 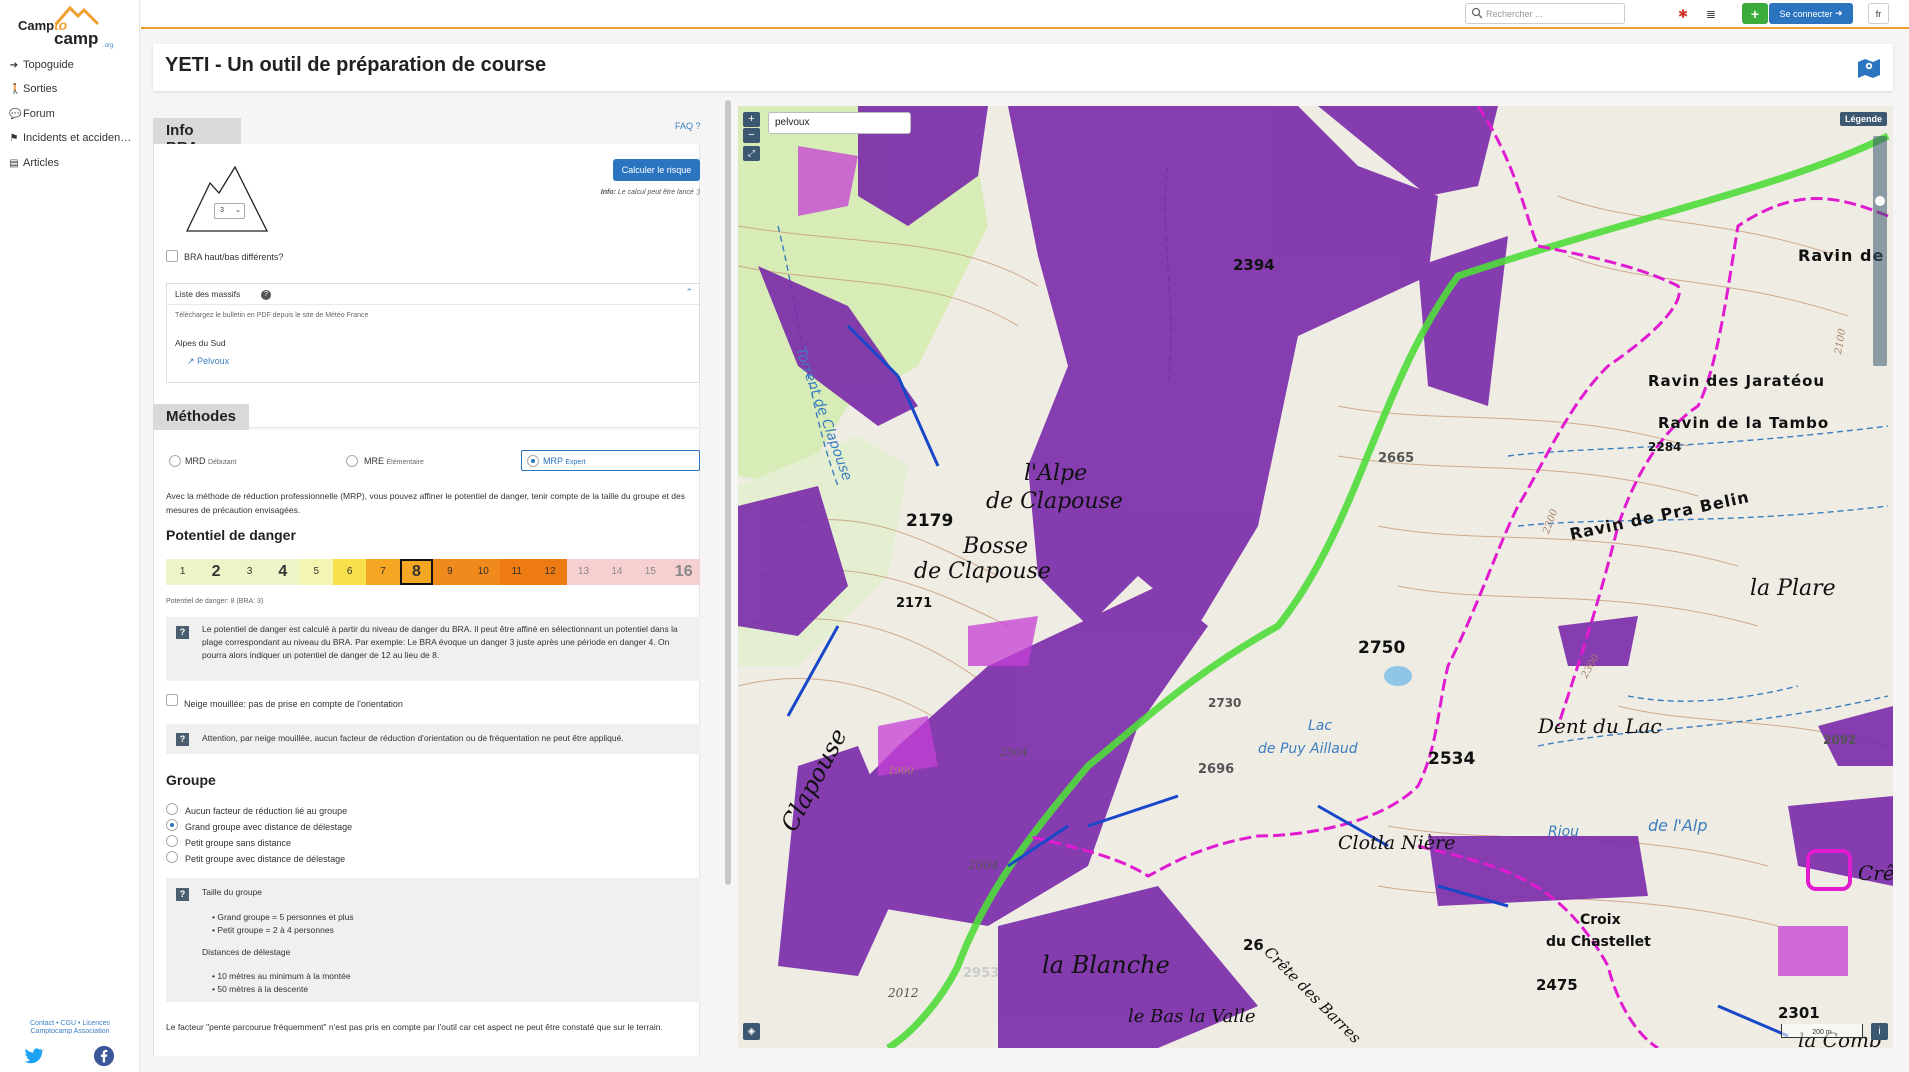 I want to click on bra-level-select: 3 ⌄, so click(x=229, y=211).